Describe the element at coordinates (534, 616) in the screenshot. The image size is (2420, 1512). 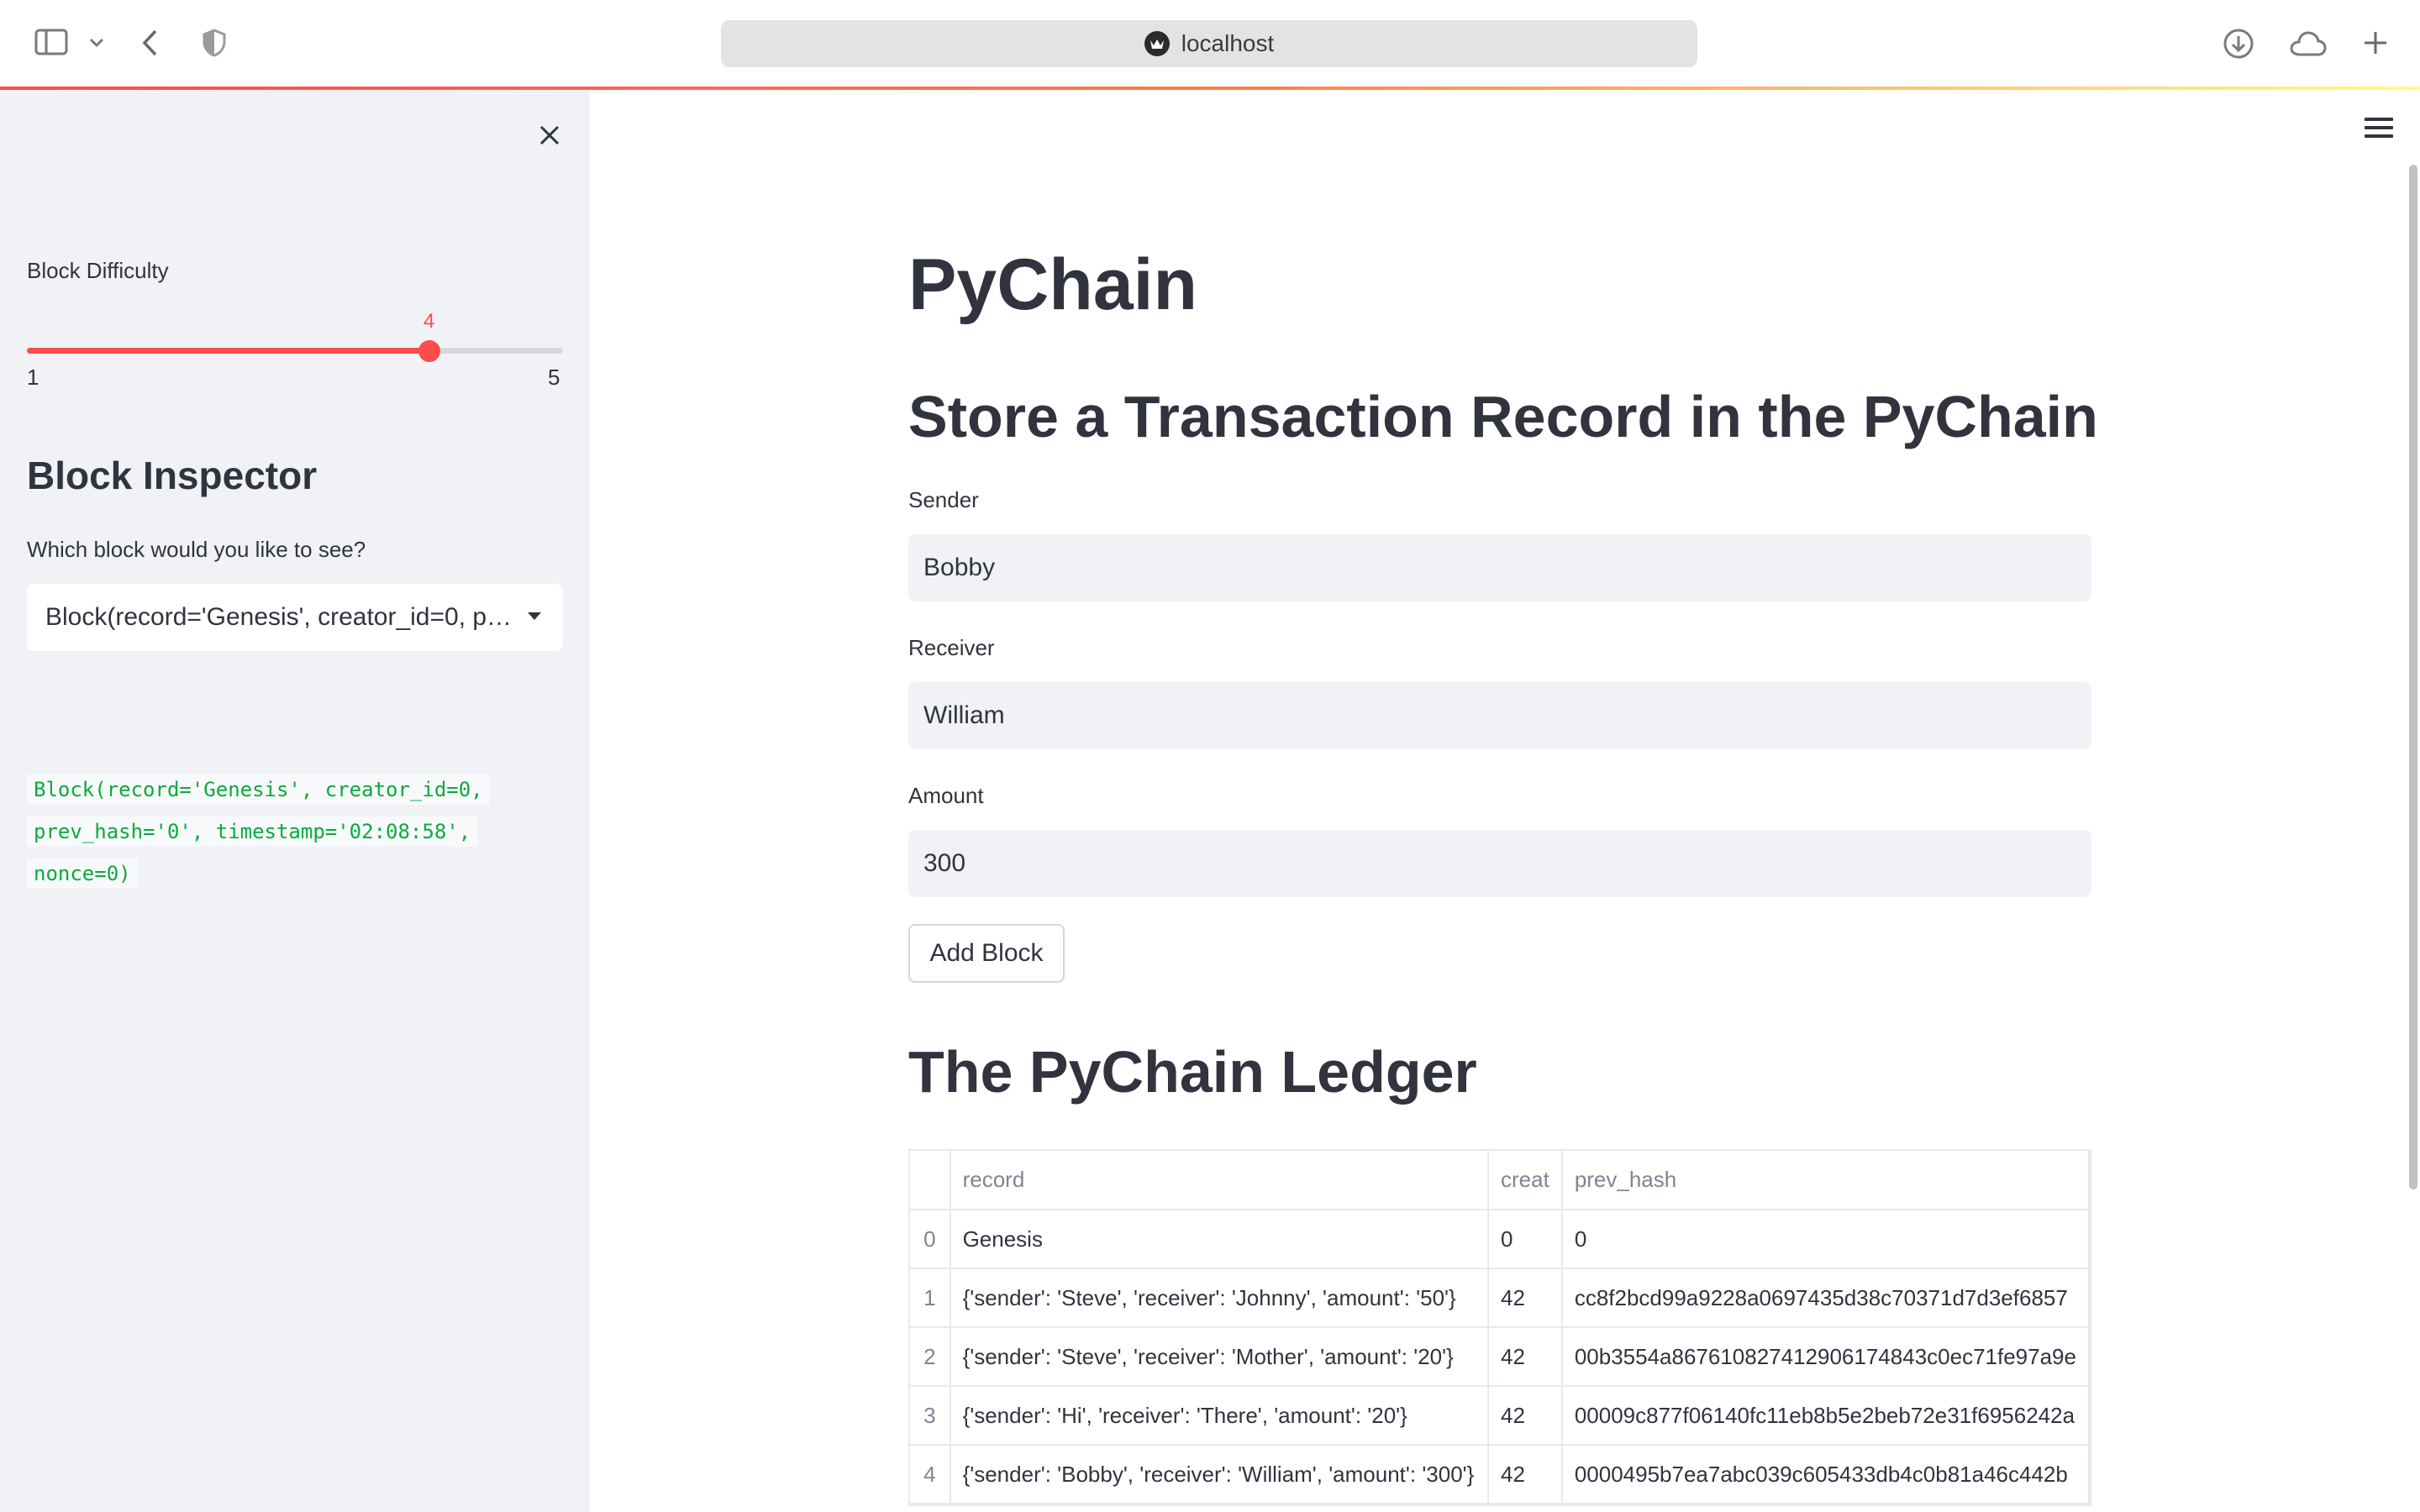
I see `caret-down-icon` at that location.